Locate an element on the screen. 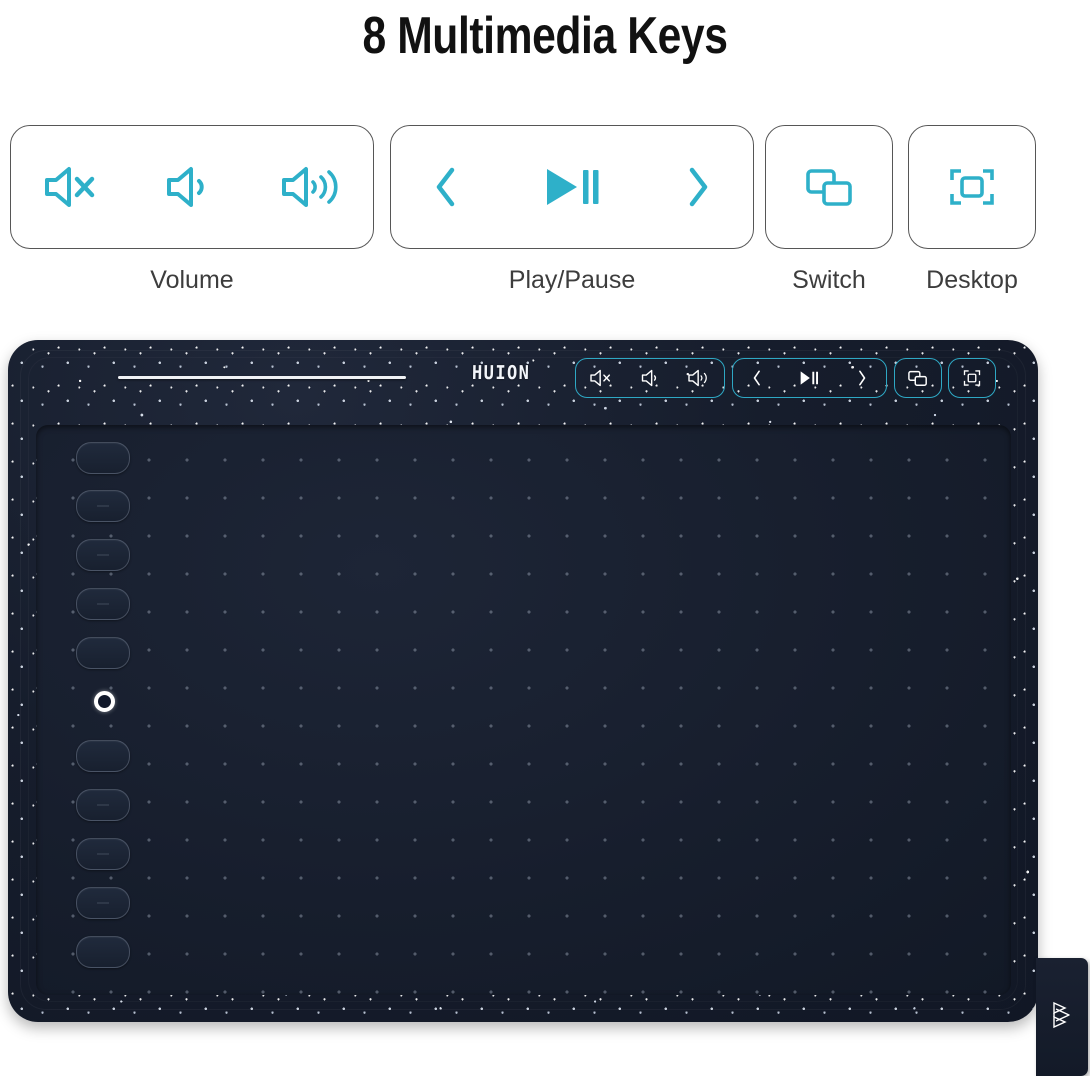 The image size is (1090, 1076). tablet-next-track-icon is located at coordinates (862, 378).